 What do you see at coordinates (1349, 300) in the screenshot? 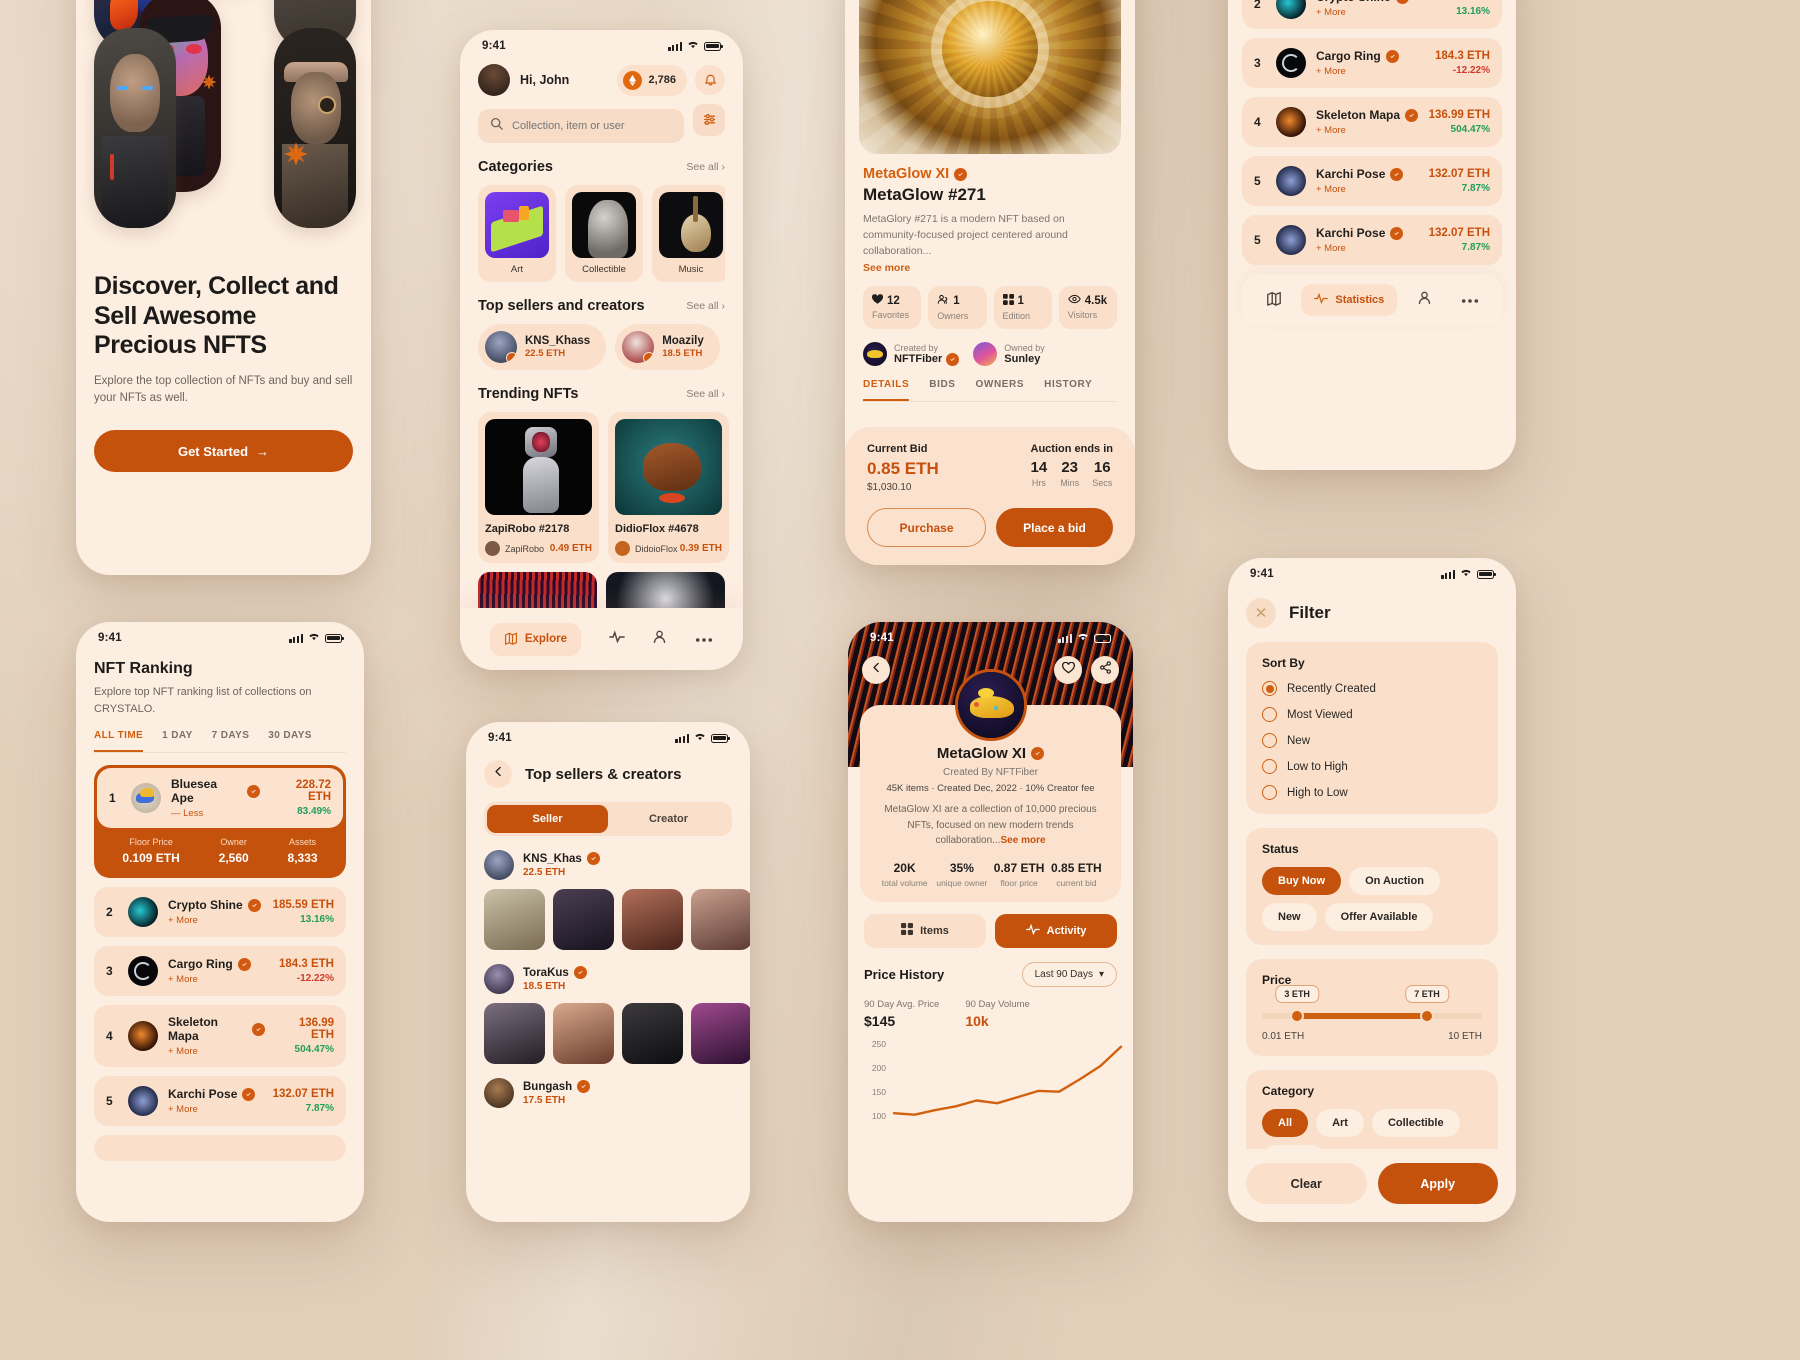
I see `tab-statistics: Statistics` at bounding box center [1349, 300].